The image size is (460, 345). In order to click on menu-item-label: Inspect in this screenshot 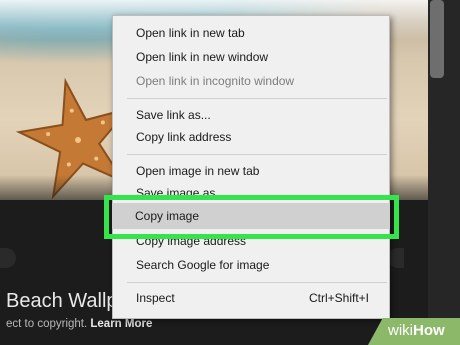, I will do `click(155, 298)`.